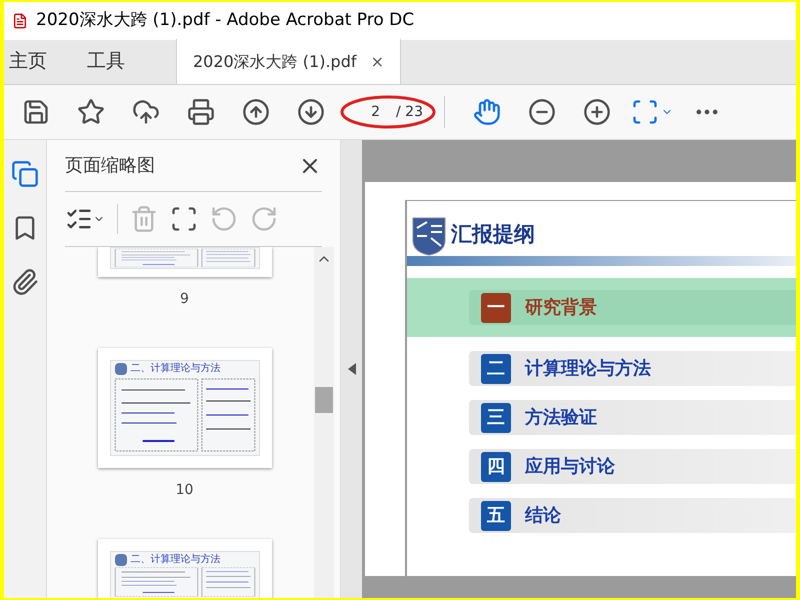 This screenshot has height=600, width=800. Describe the element at coordinates (496, 369) in the screenshot. I see `numeral-badge: 二` at that location.